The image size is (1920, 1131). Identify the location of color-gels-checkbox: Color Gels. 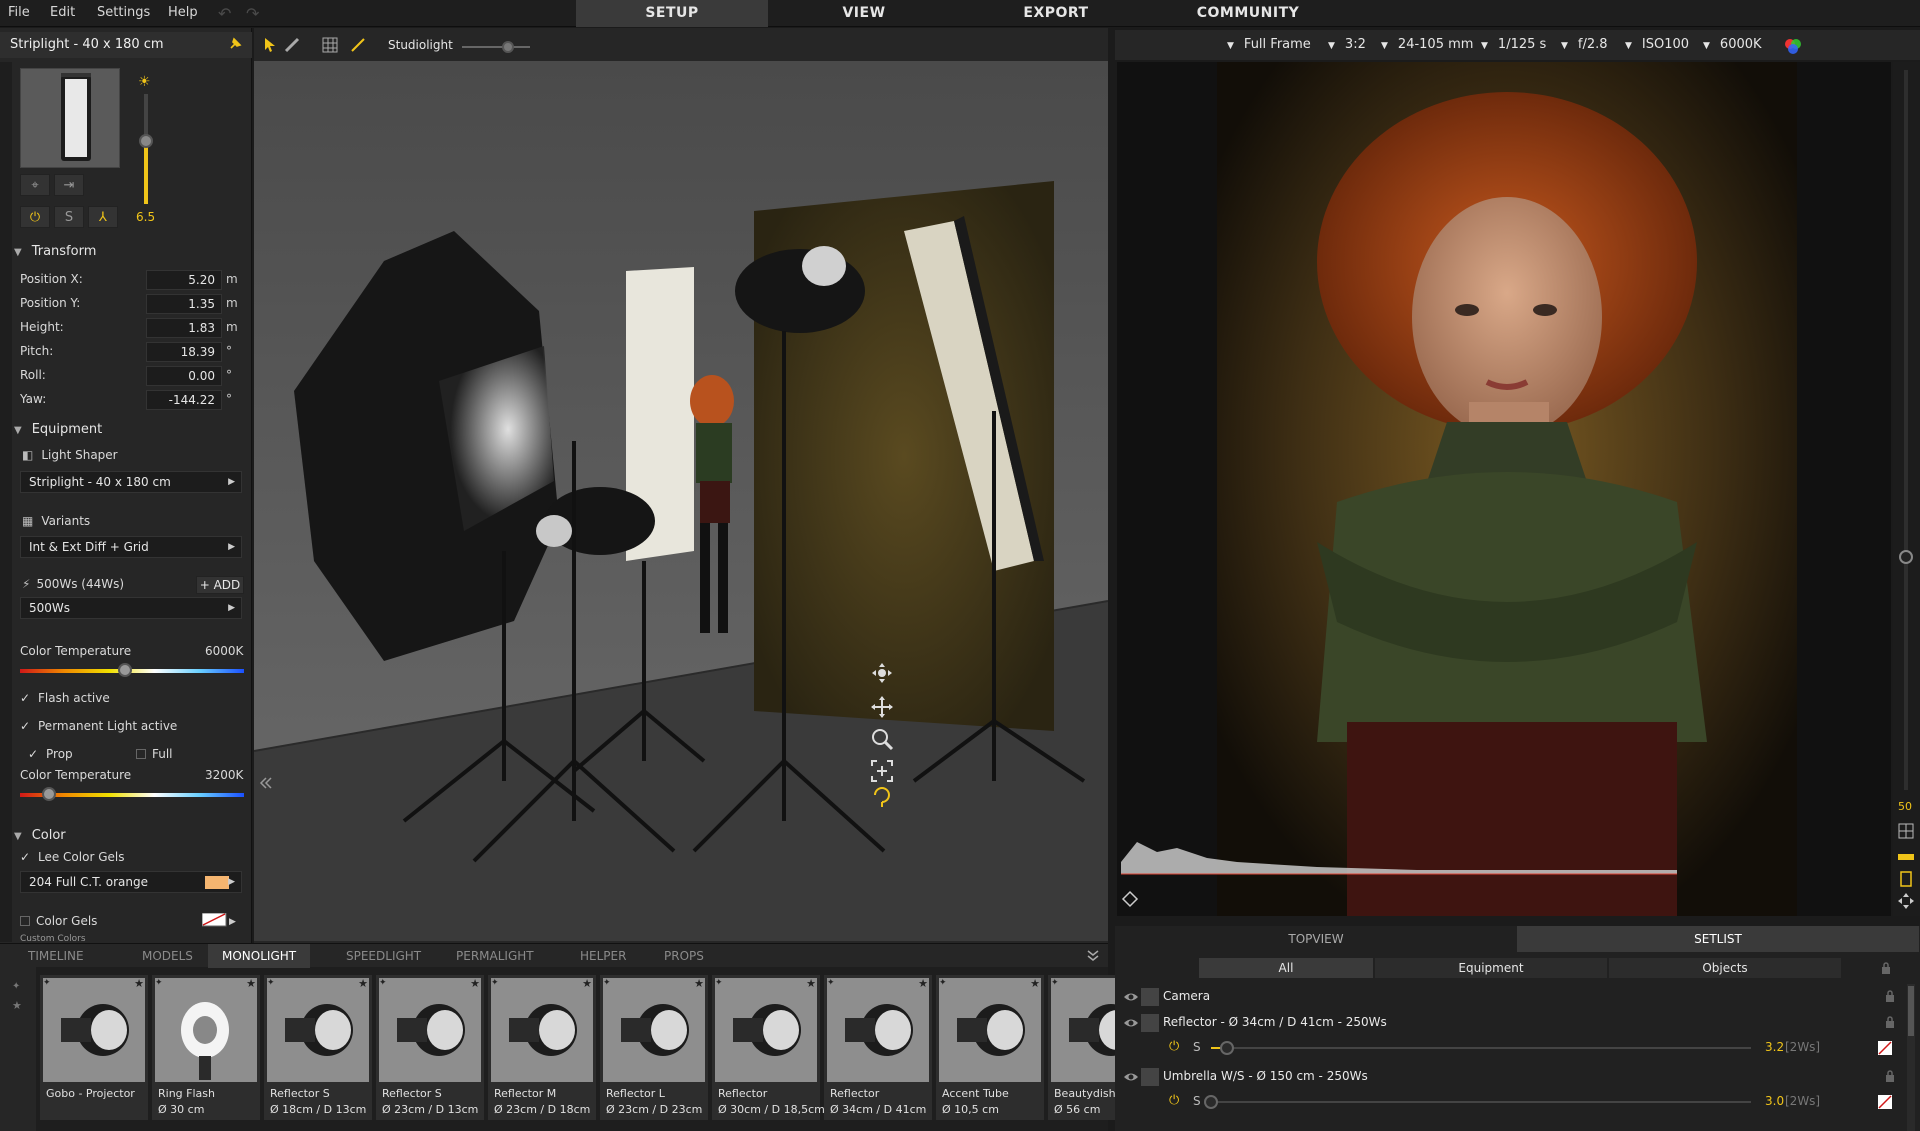
(58, 921).